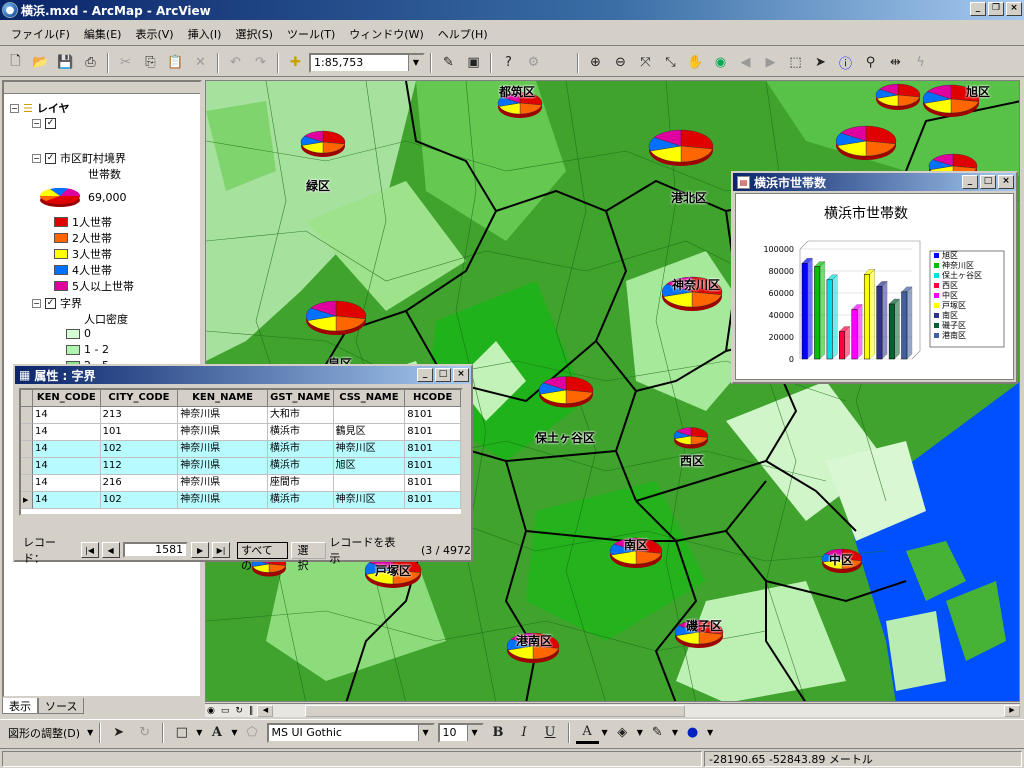  Describe the element at coordinates (155, 550) in the screenshot. I see `record-input: 1581` at that location.